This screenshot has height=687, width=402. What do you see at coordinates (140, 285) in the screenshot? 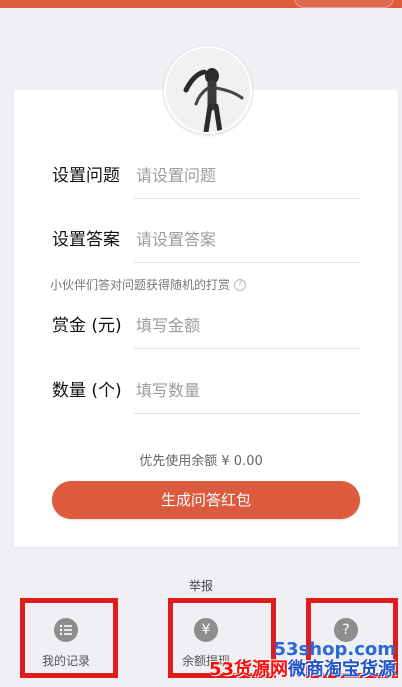
I see `reward-hint-text: 小伙伴们答对问题获得随机的打赏` at bounding box center [140, 285].